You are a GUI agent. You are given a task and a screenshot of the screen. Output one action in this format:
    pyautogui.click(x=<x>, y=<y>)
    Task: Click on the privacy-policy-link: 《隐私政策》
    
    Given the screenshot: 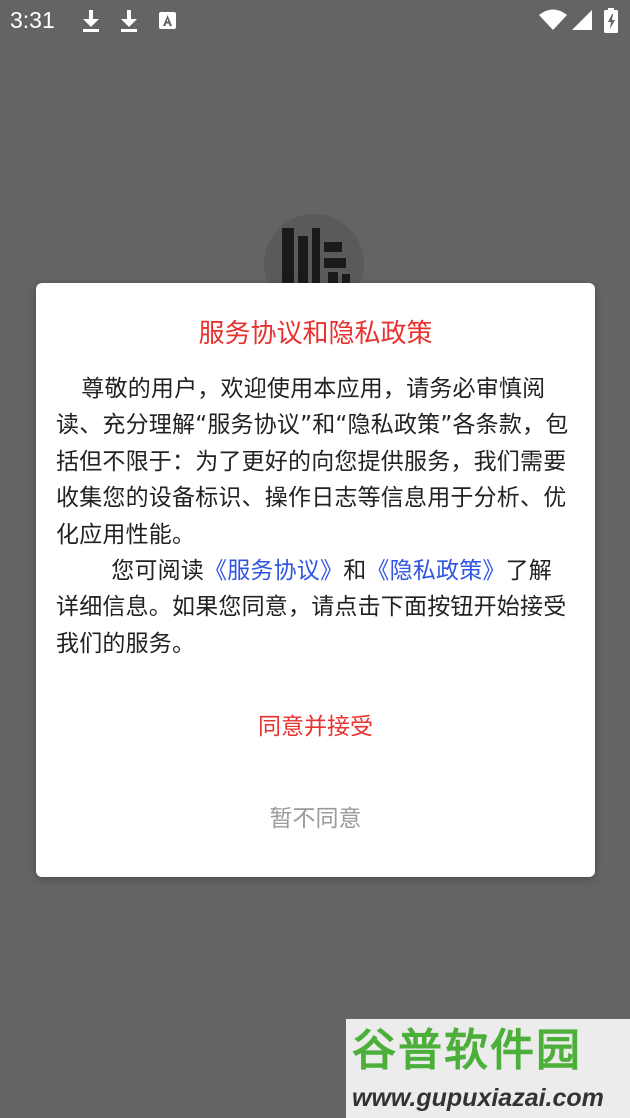 What is the action you would take?
    pyautogui.click(x=435, y=571)
    